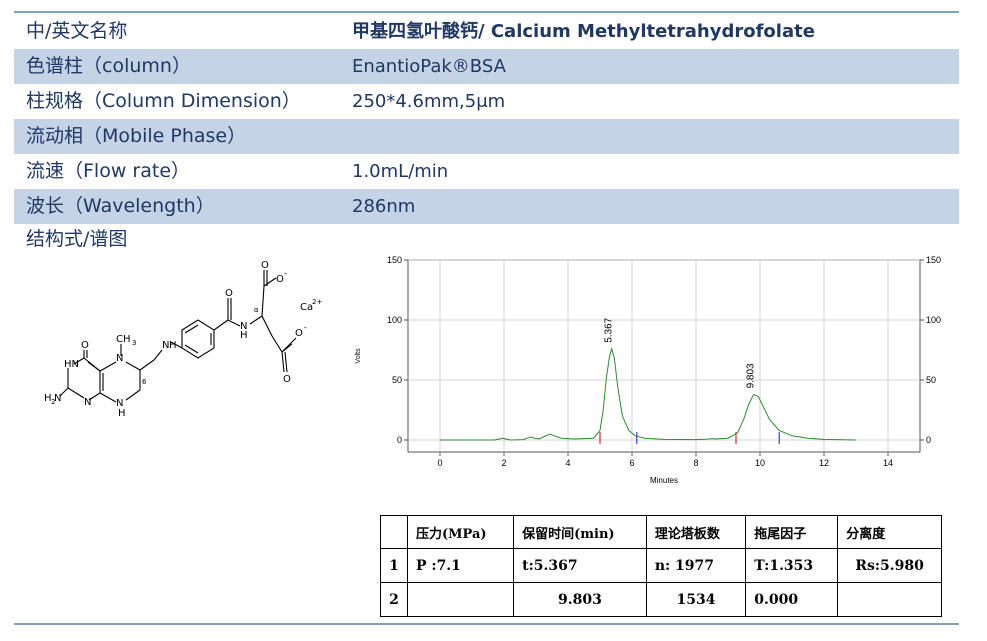 This screenshot has width=987, height=641. I want to click on struct-label-amide-o: O, so click(229, 293).